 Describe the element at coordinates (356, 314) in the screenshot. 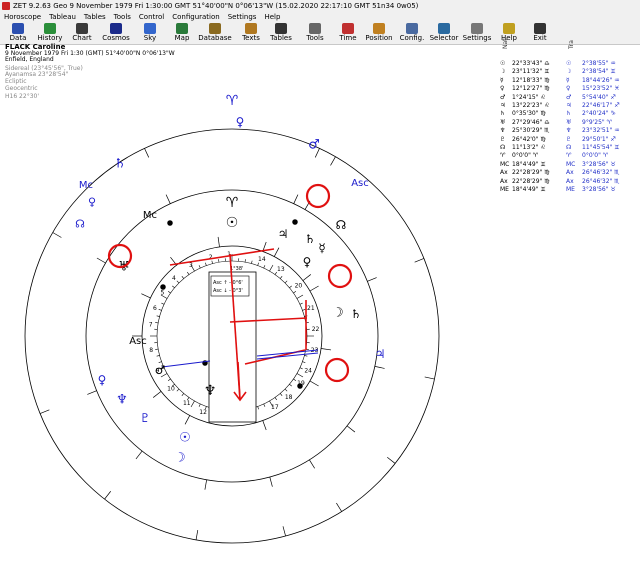

I see `saturn-natal-glyph: ♄` at that location.